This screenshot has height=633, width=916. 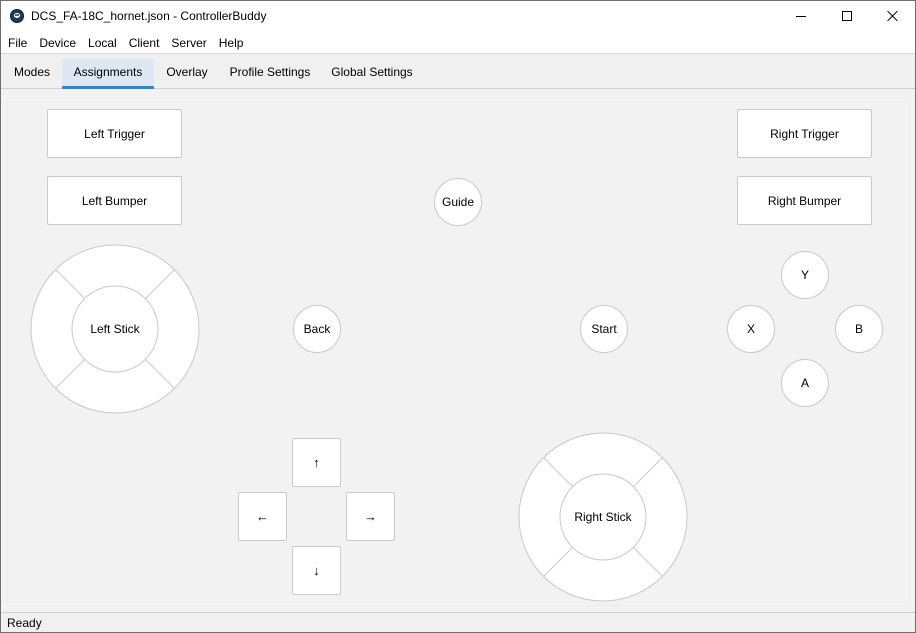 What do you see at coordinates (372, 74) in the screenshot?
I see `tab-global-settings: Global Settings` at bounding box center [372, 74].